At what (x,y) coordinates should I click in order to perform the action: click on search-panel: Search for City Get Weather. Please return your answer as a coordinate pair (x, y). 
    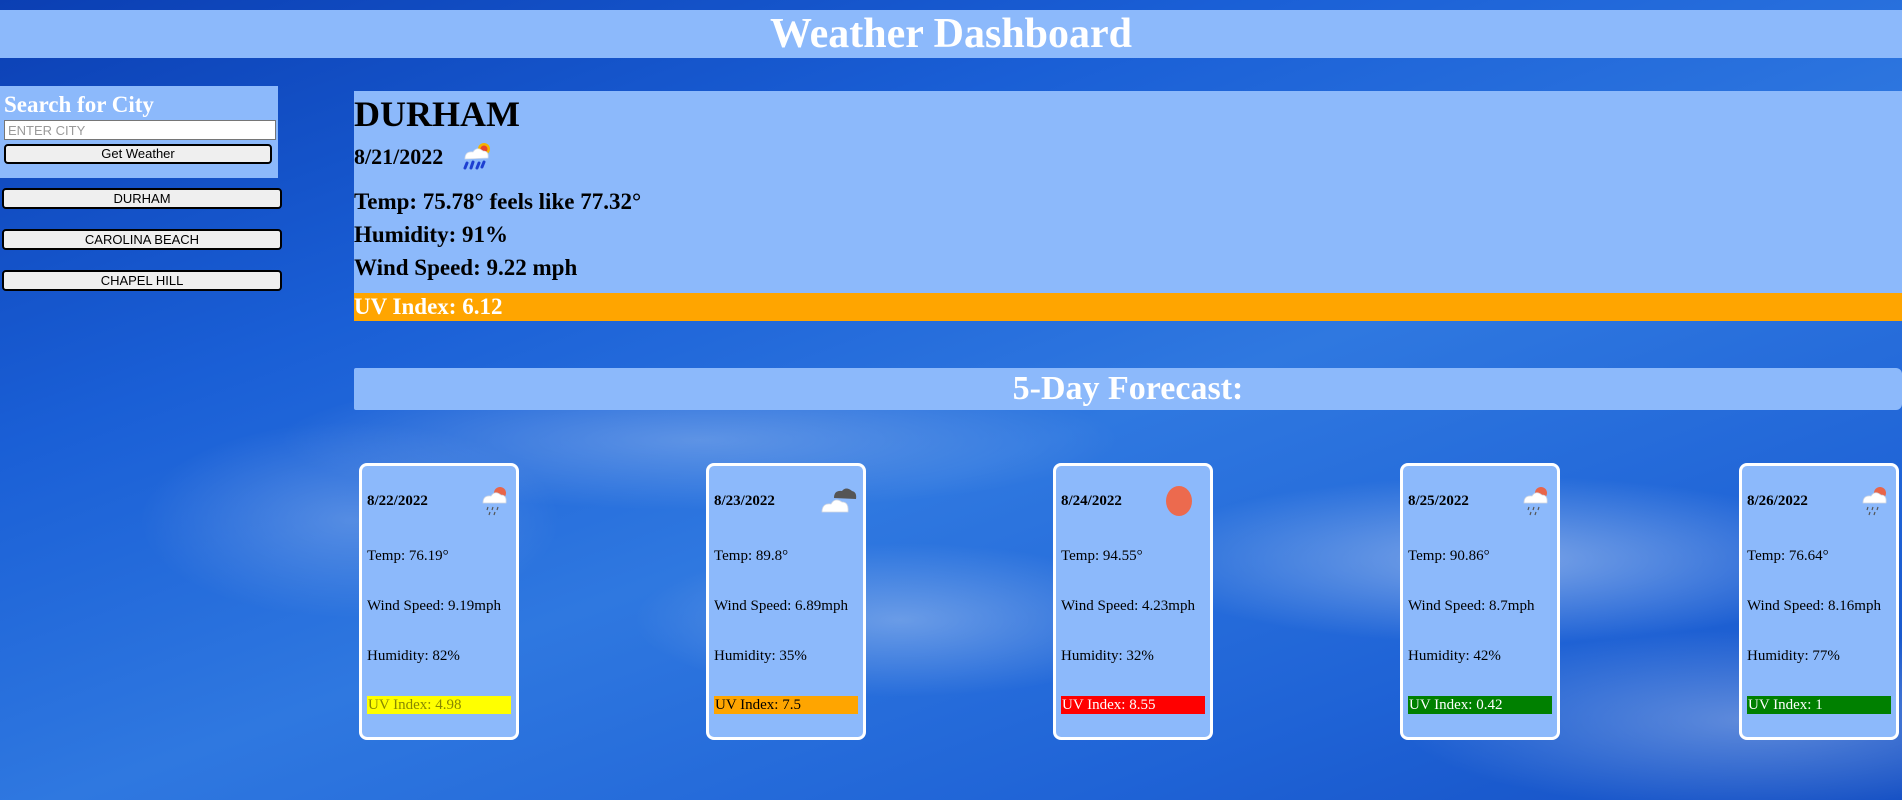
    Looking at the image, I should click on (139, 132).